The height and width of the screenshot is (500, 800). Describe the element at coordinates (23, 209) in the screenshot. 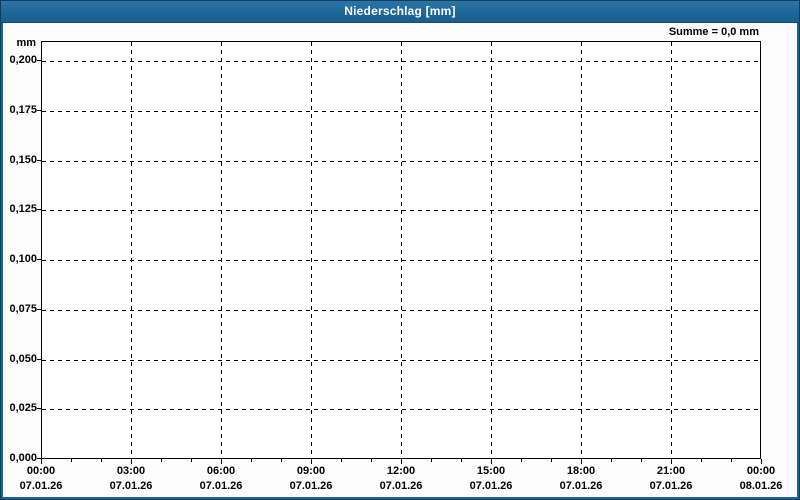

I see `y-tick-label: 0,125` at that location.